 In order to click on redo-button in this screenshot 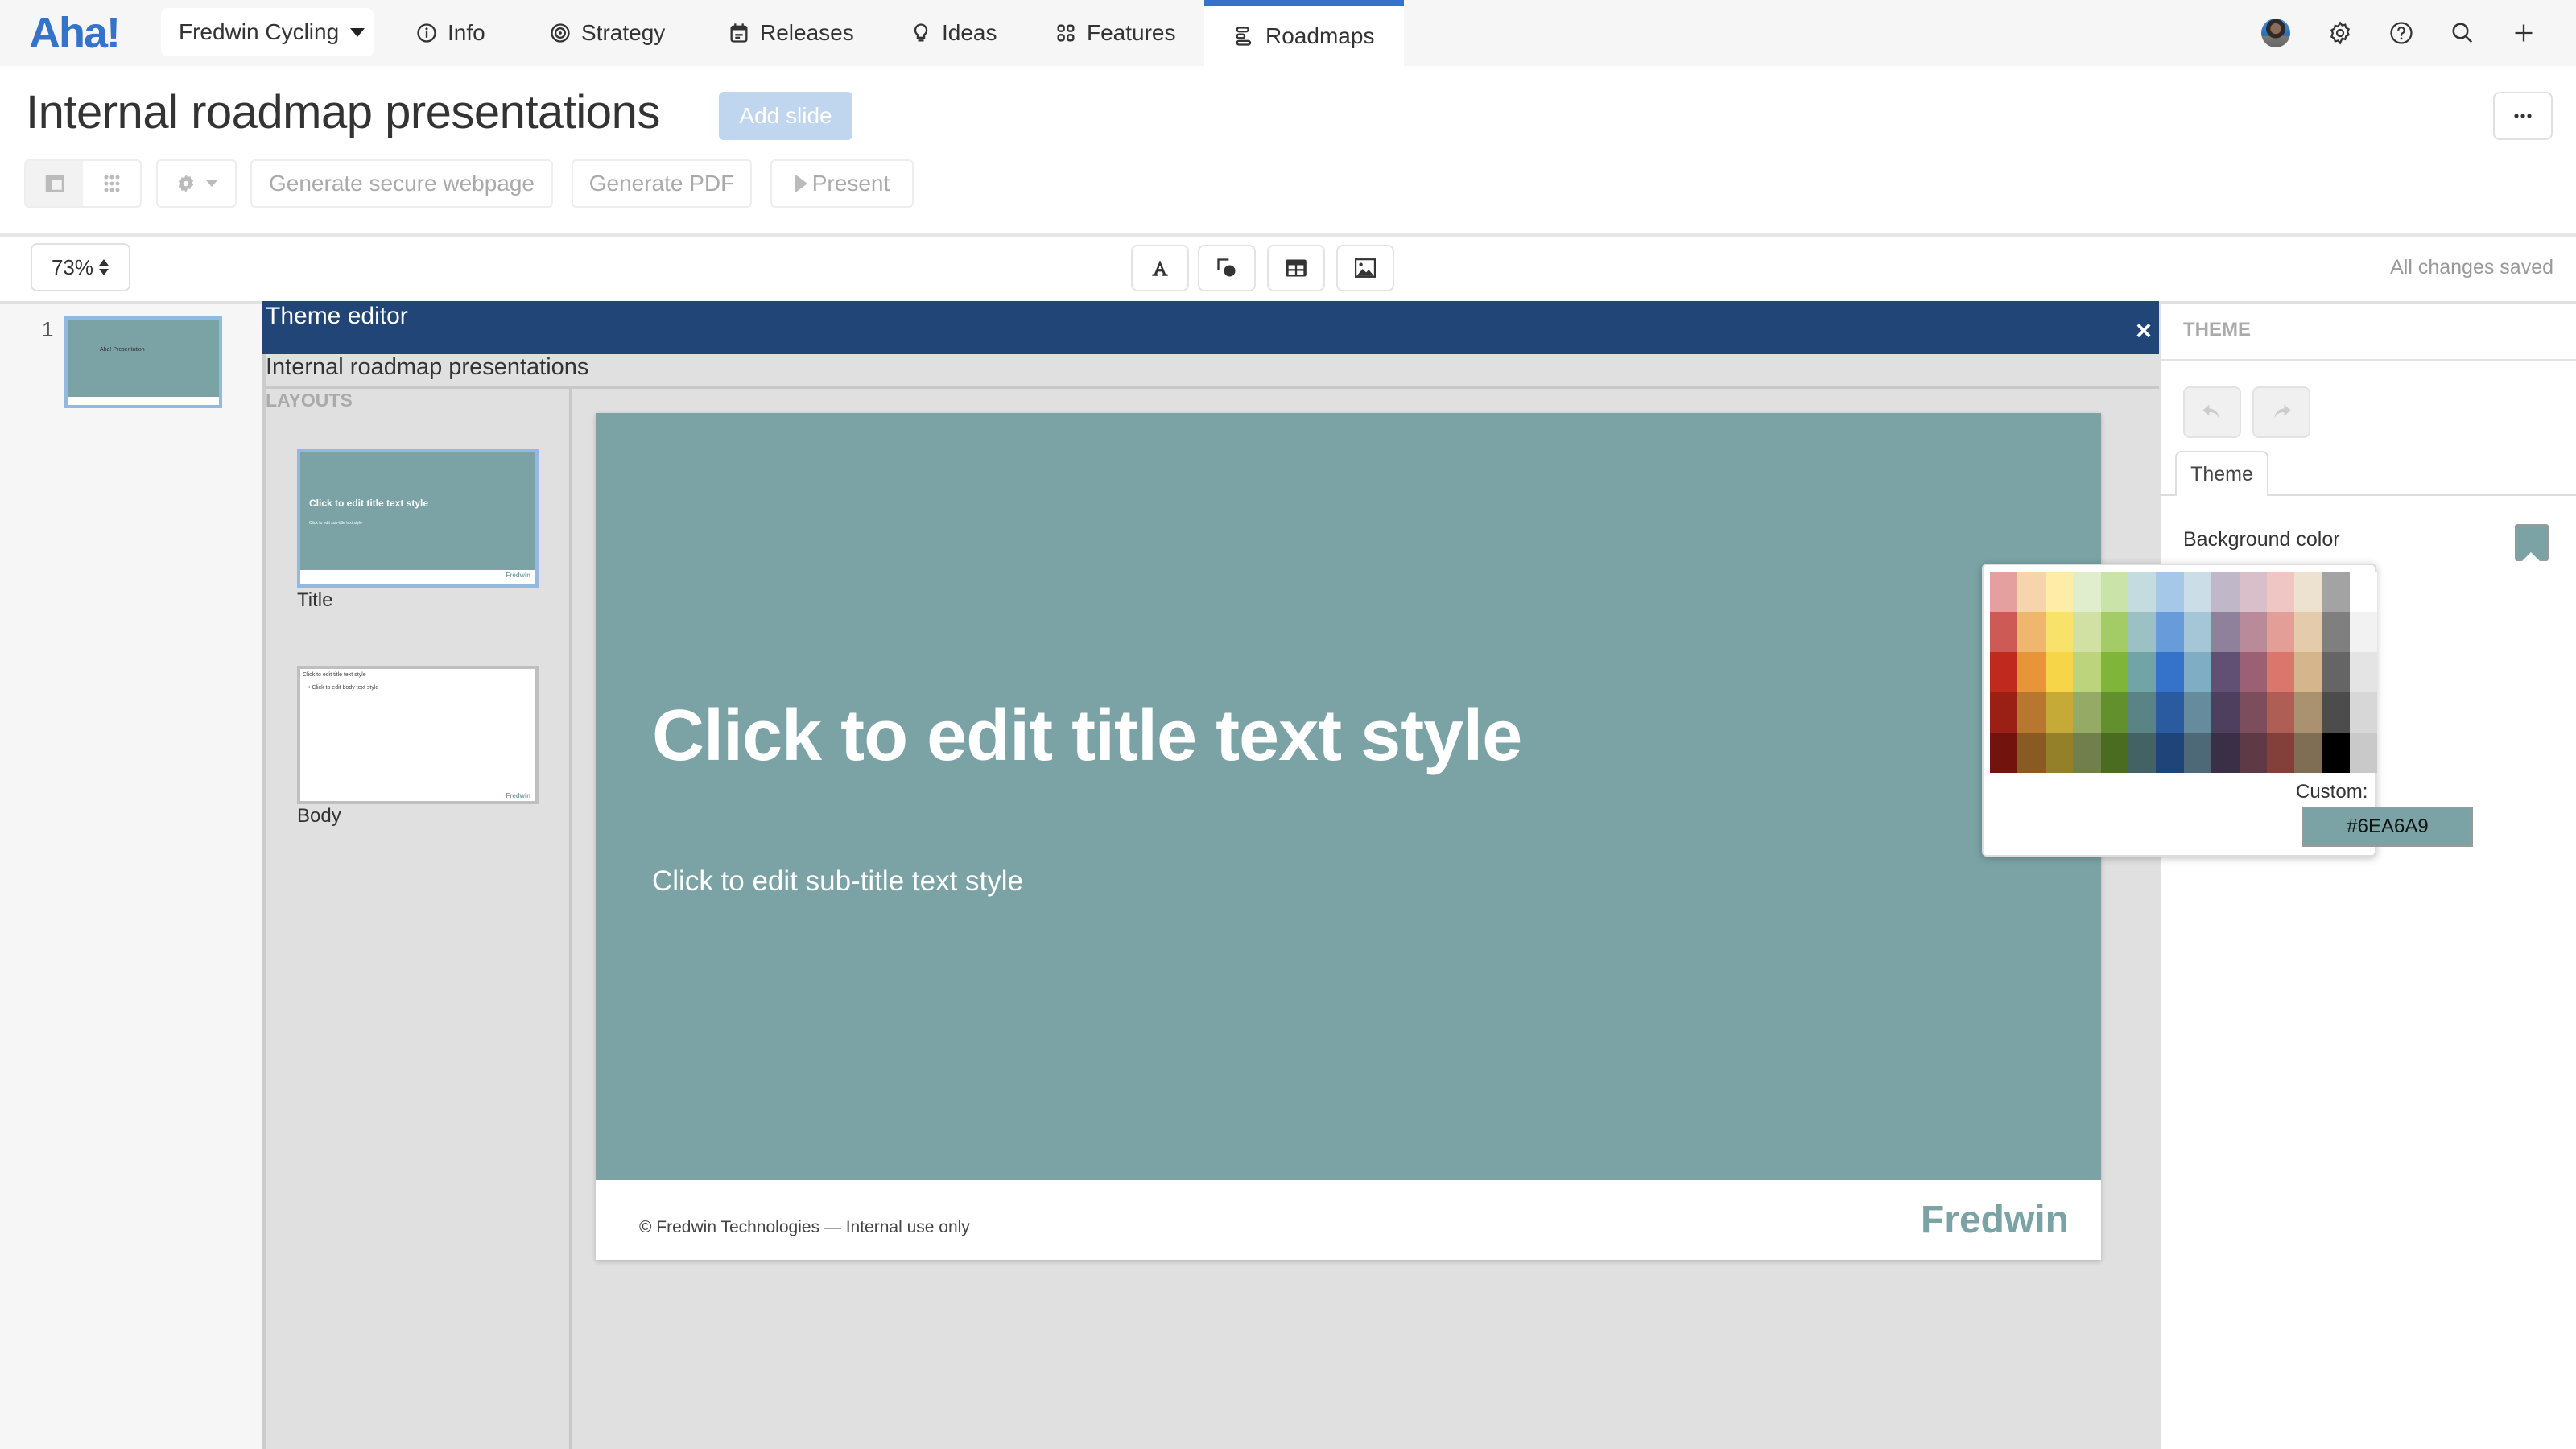, I will do `click(2281, 412)`.